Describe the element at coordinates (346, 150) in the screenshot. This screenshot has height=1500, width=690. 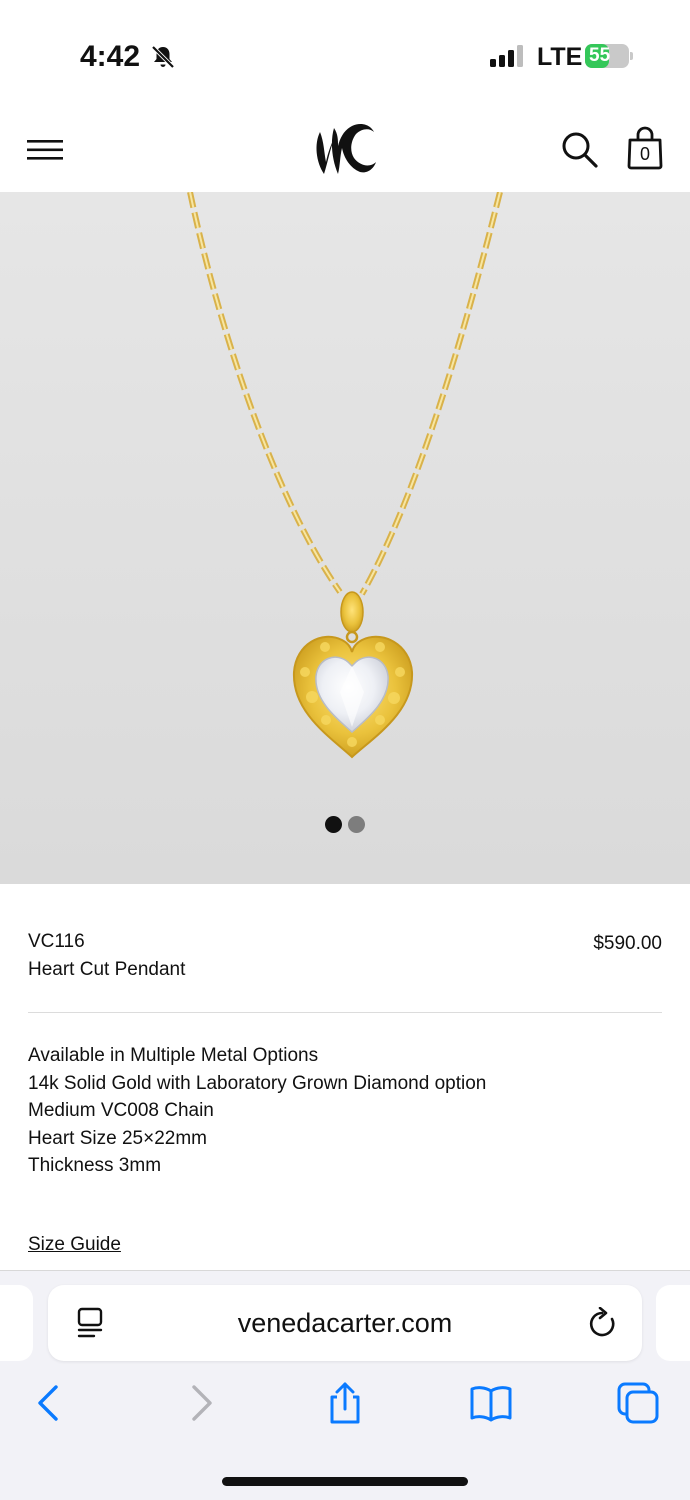
I see `brand-logo` at that location.